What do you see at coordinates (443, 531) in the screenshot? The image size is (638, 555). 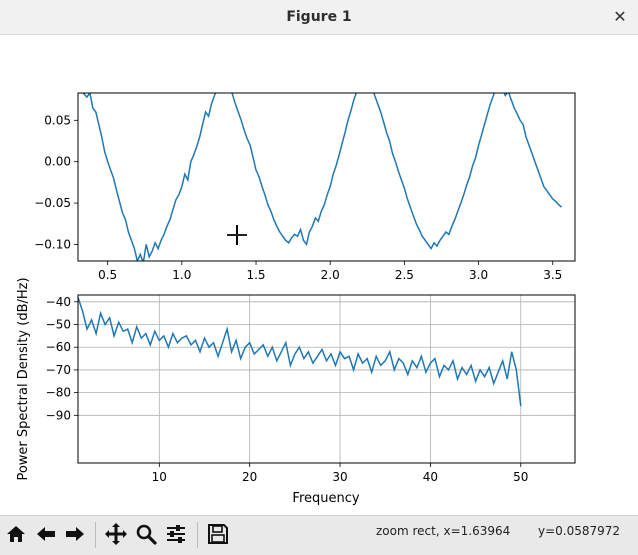 I see `status-coordinates-x: zoom rect, x=1.63964` at bounding box center [443, 531].